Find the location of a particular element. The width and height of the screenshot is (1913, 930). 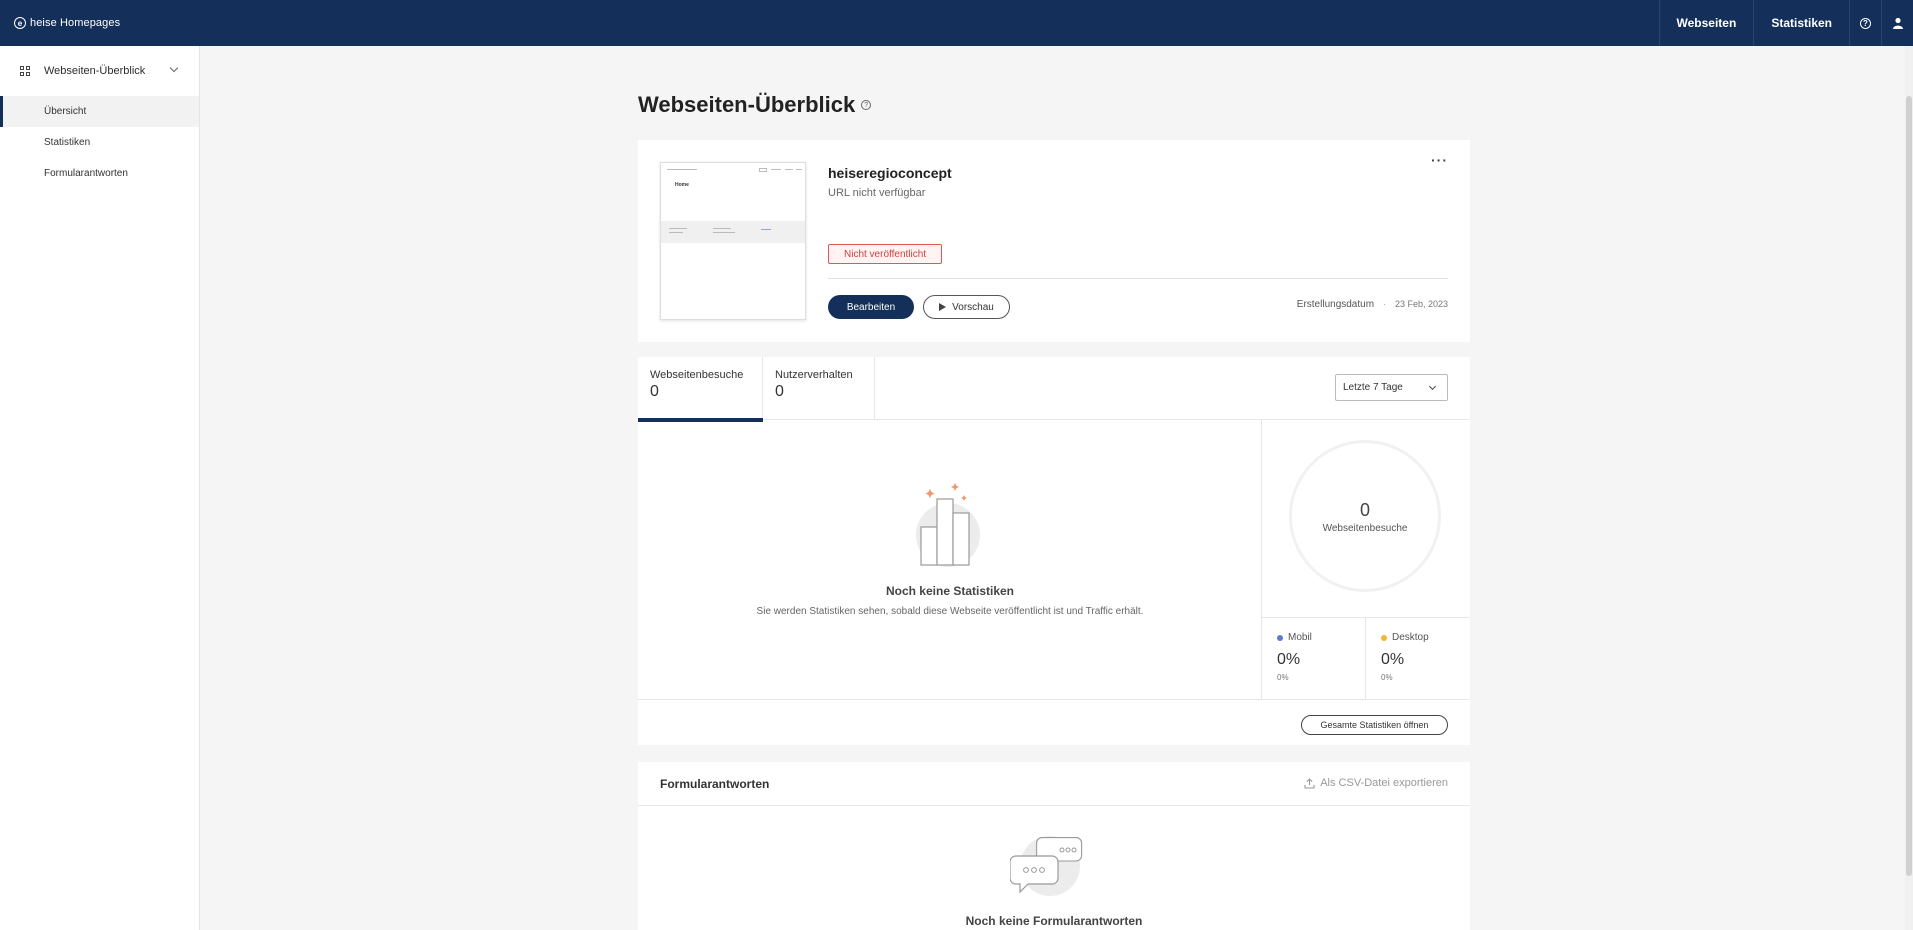

page-title: Webseiten-Überblick ? is located at coordinates (755, 105).